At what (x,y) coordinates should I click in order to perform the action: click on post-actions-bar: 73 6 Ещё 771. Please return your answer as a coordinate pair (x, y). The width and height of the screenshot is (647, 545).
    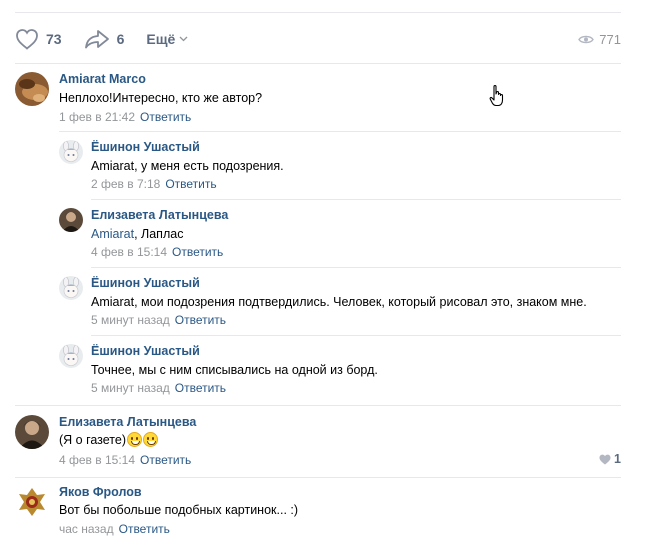
    Looking at the image, I should click on (318, 39).